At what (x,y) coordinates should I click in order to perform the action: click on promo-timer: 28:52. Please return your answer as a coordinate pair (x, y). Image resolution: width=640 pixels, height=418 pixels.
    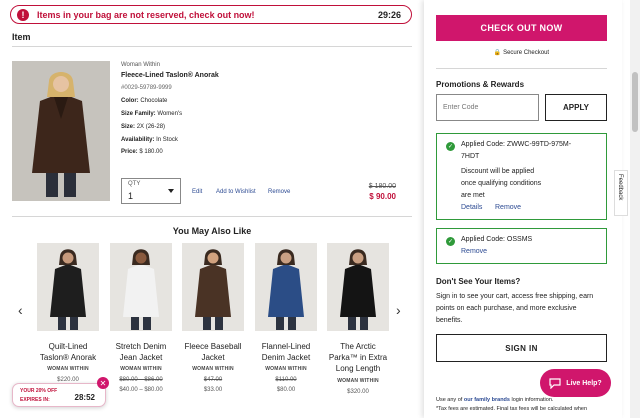
    Looking at the image, I should click on (84, 397).